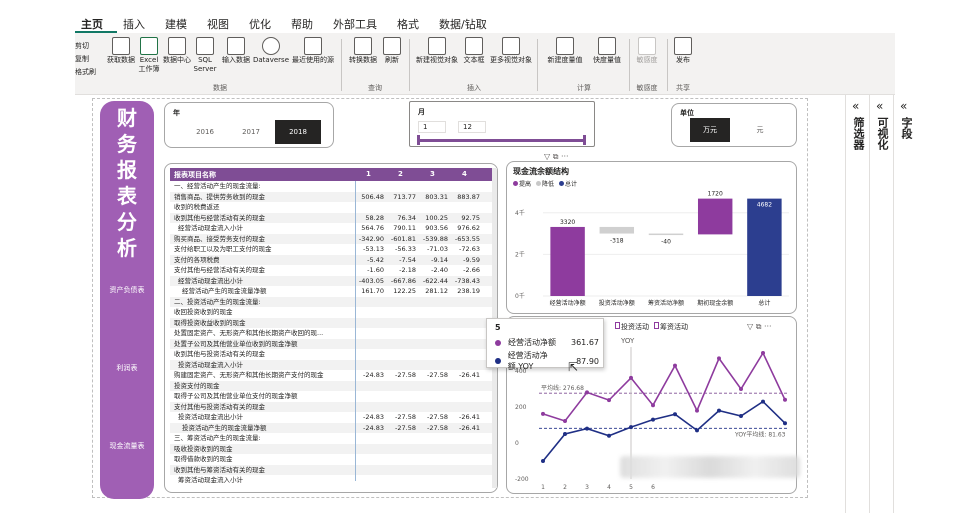 The height and width of the screenshot is (513, 971). What do you see at coordinates (857, 304) in the screenshot?
I see `filters-panel: « 筛选器` at bounding box center [857, 304].